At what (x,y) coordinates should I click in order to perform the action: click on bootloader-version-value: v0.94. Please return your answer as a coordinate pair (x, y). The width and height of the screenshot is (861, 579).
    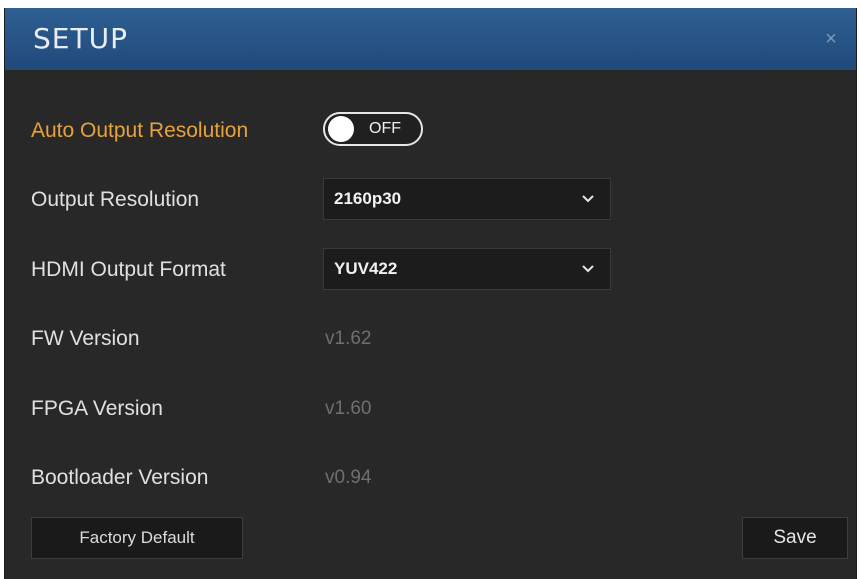
    Looking at the image, I should click on (348, 477).